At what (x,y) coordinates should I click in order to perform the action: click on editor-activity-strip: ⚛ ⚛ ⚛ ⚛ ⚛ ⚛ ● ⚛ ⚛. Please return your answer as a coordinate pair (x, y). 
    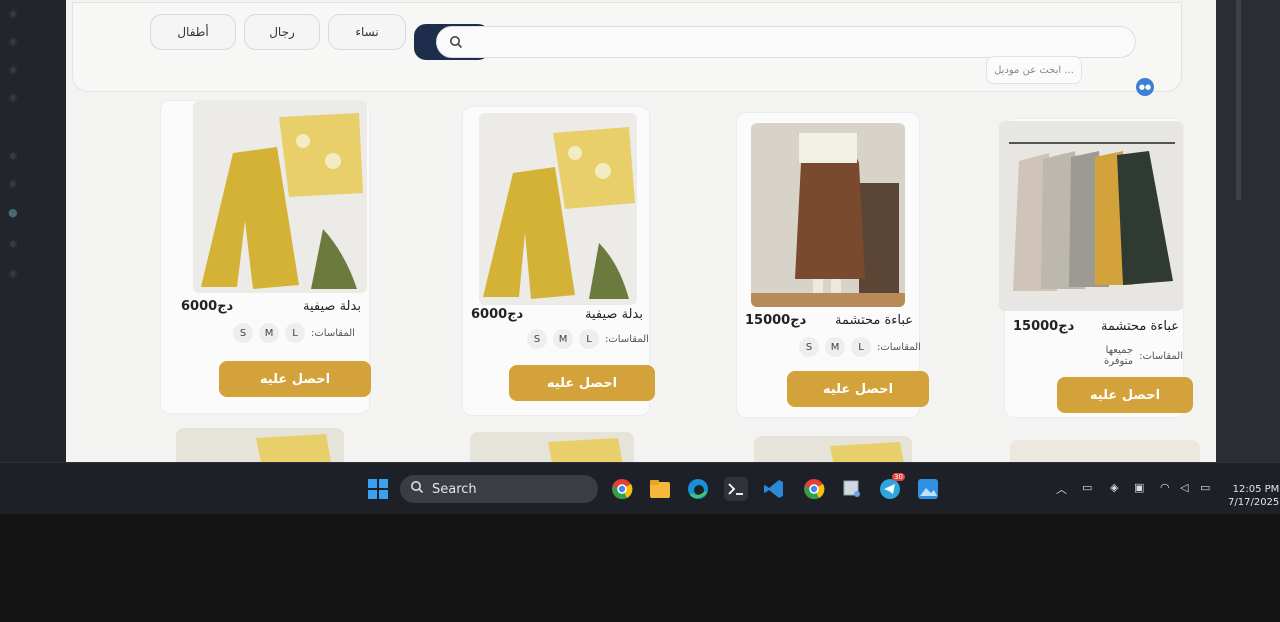
    Looking at the image, I should click on (35, 231).